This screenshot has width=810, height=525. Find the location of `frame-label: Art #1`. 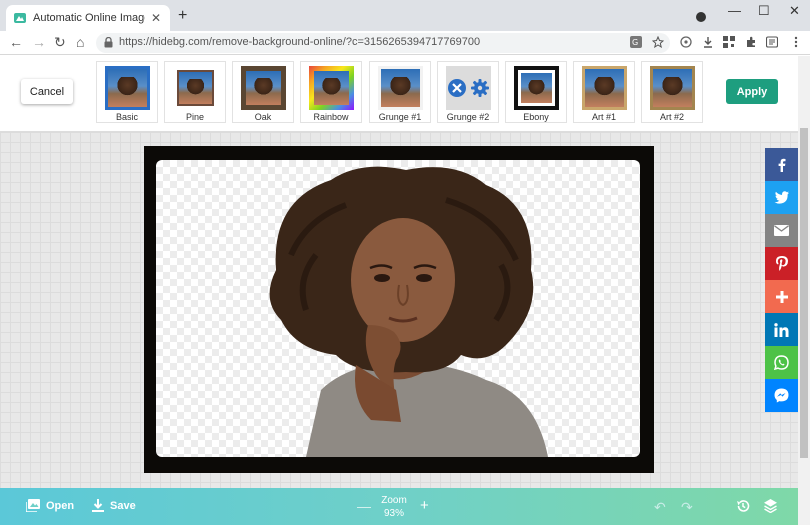

frame-label: Art #1 is located at coordinates (603, 117).